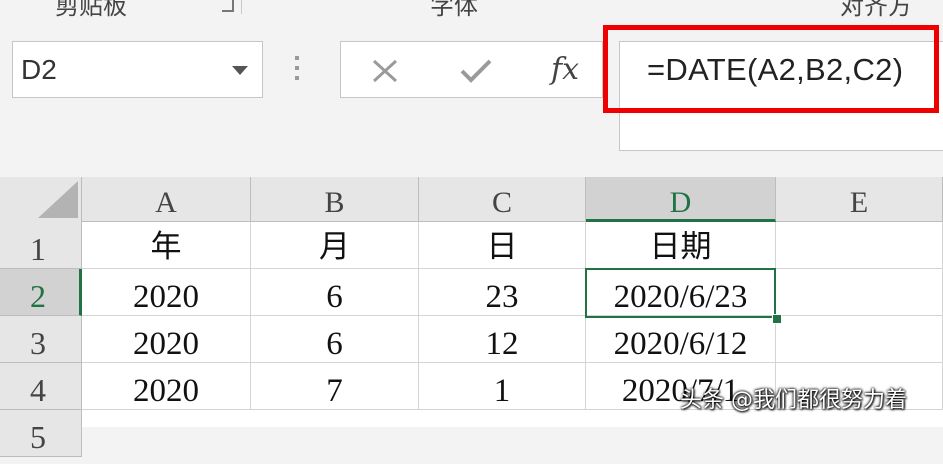  What do you see at coordinates (502, 245) in the screenshot?
I see `cell-c1: 日` at bounding box center [502, 245].